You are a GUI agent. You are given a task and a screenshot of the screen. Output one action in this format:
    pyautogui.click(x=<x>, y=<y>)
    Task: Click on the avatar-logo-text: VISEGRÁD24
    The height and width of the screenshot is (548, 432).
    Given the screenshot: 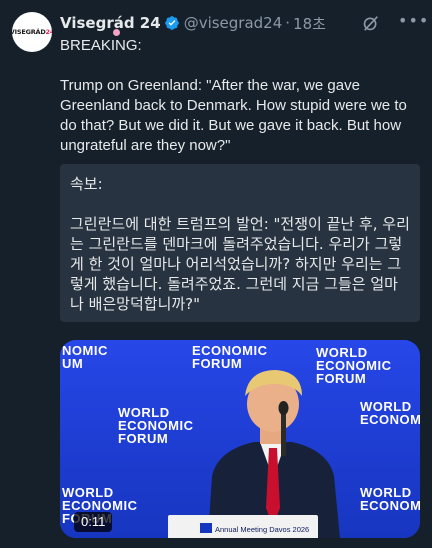 What is the action you would take?
    pyautogui.click(x=32, y=32)
    